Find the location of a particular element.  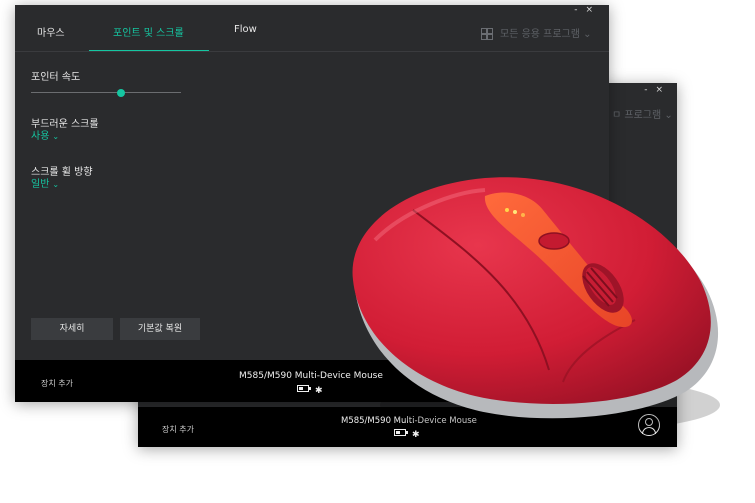

restore-defaults-button: 기본값 복원 is located at coordinates (160, 329).